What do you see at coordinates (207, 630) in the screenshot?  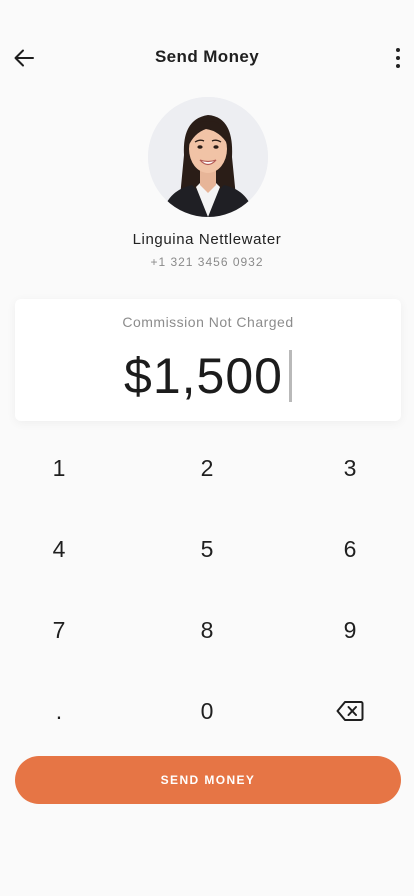 I see `key-8: 8` at bounding box center [207, 630].